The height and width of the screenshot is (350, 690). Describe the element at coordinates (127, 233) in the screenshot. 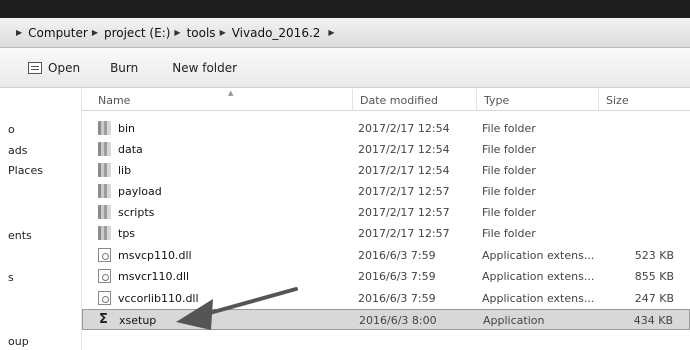

I see `file-name: tps` at that location.